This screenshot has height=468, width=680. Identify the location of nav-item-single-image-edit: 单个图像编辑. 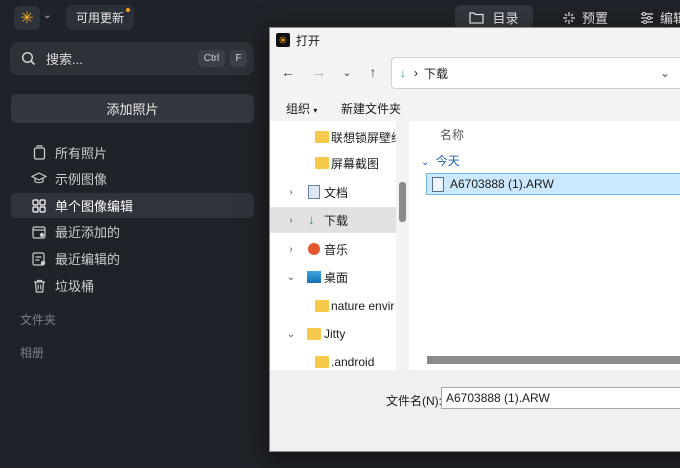
(132, 205).